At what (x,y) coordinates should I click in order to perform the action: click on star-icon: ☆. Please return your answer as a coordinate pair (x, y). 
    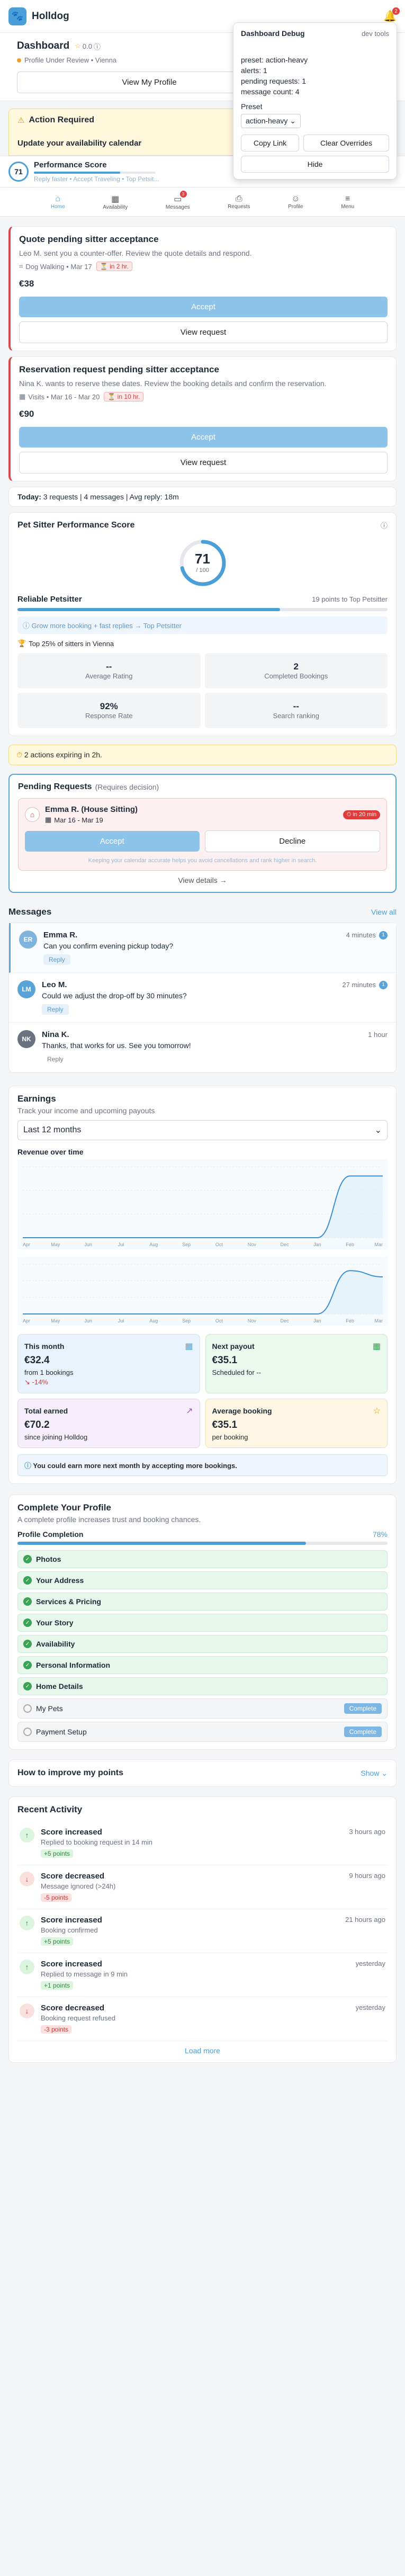
    Looking at the image, I should click on (377, 1411).